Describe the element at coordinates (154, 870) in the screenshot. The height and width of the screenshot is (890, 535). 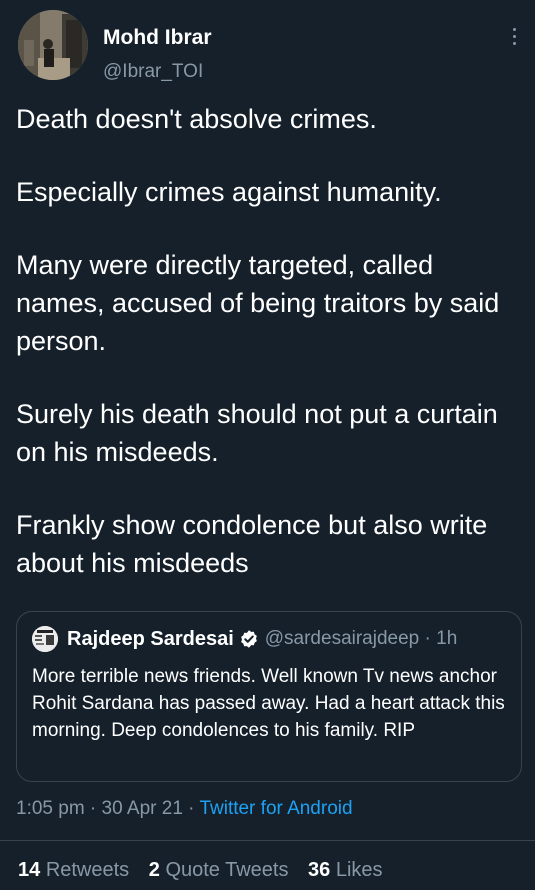
I see `quote-tweets-count: 2` at that location.